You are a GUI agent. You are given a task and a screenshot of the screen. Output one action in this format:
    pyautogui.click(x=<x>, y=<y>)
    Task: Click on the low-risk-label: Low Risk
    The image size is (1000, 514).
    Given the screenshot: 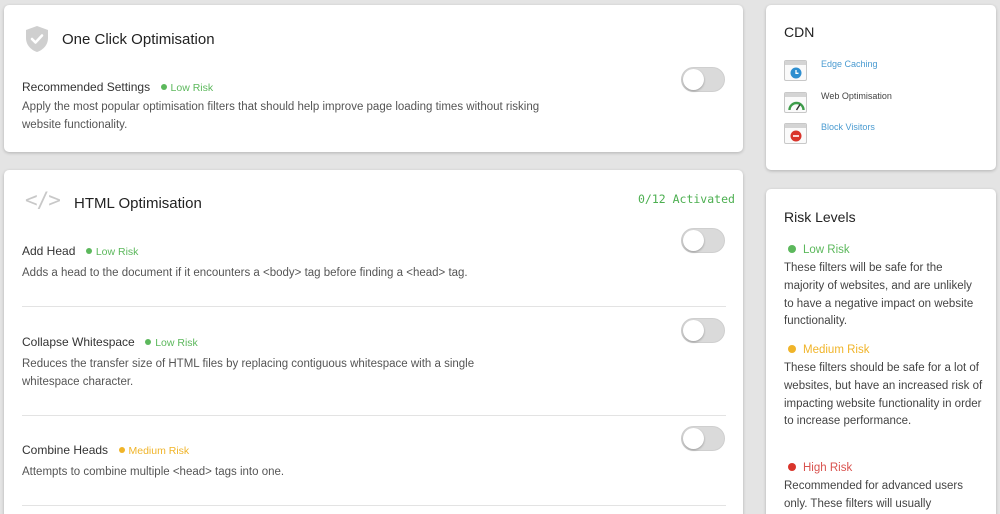 What is the action you would take?
    pyautogui.click(x=819, y=250)
    